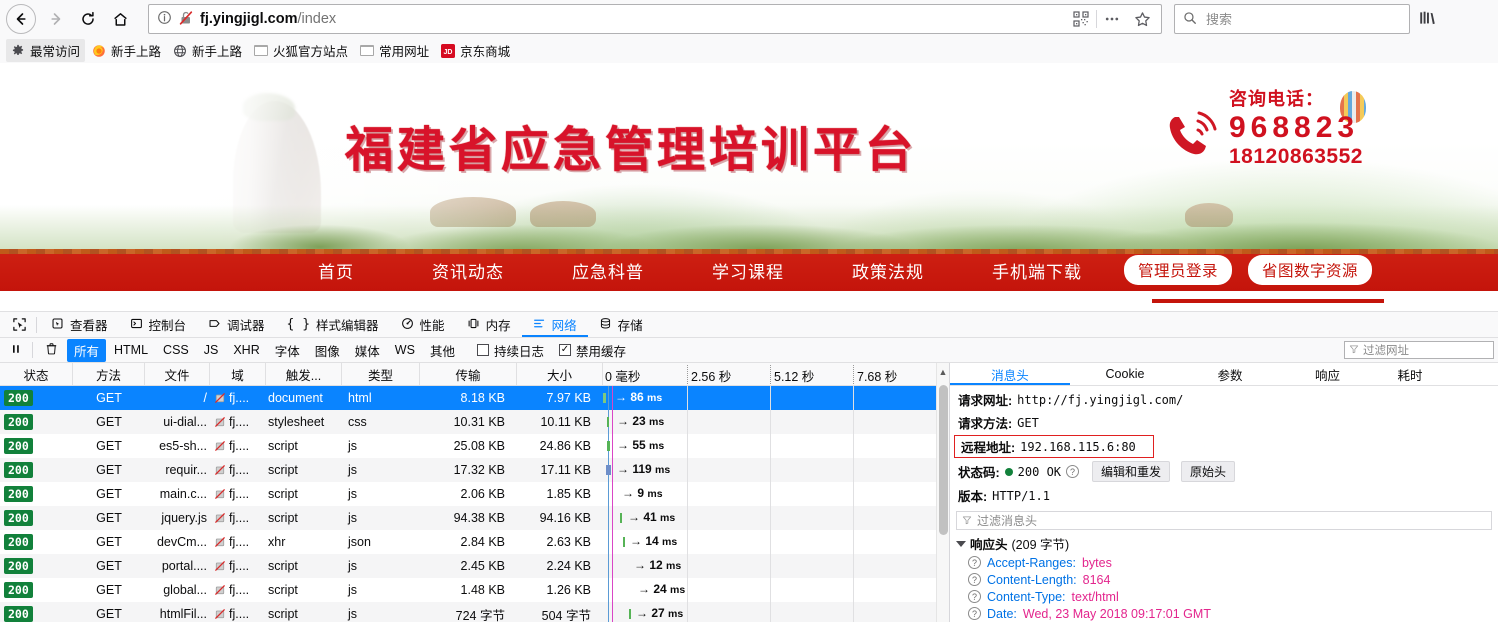  I want to click on header-filter-input: 过滤消息头, so click(1224, 520).